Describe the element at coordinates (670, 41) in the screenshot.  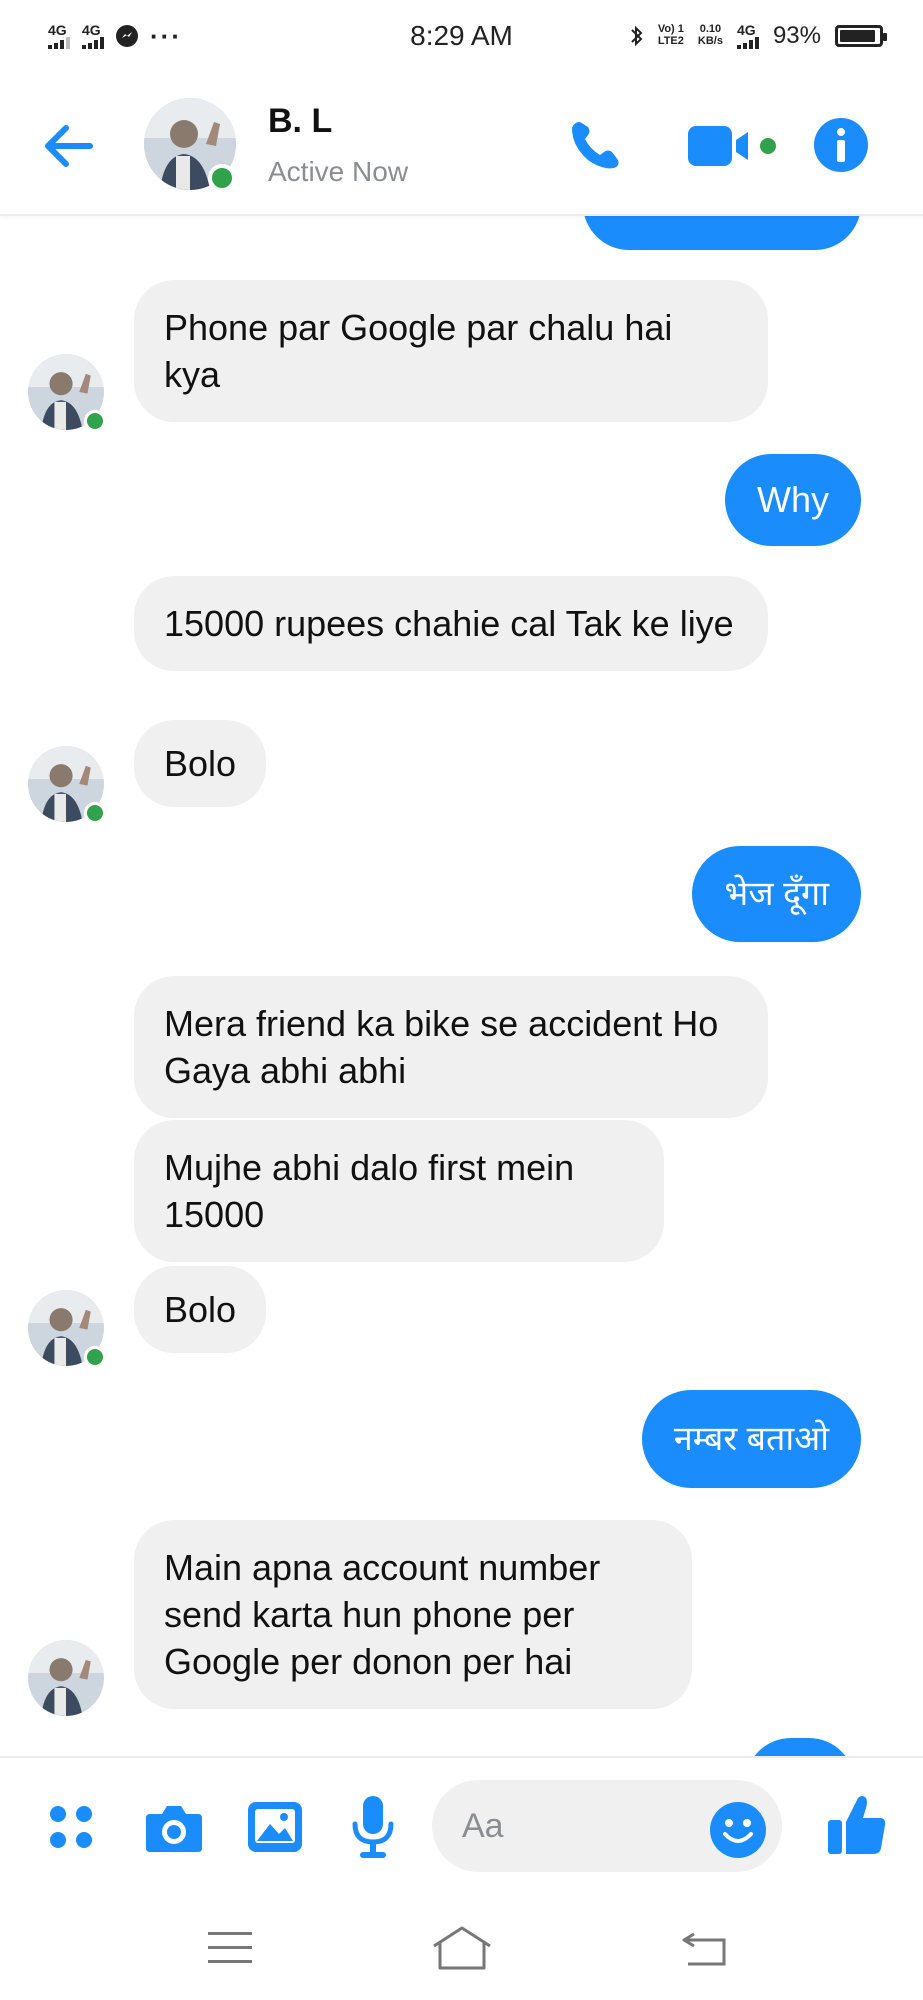
I see `volte-line-2: LTE2` at that location.